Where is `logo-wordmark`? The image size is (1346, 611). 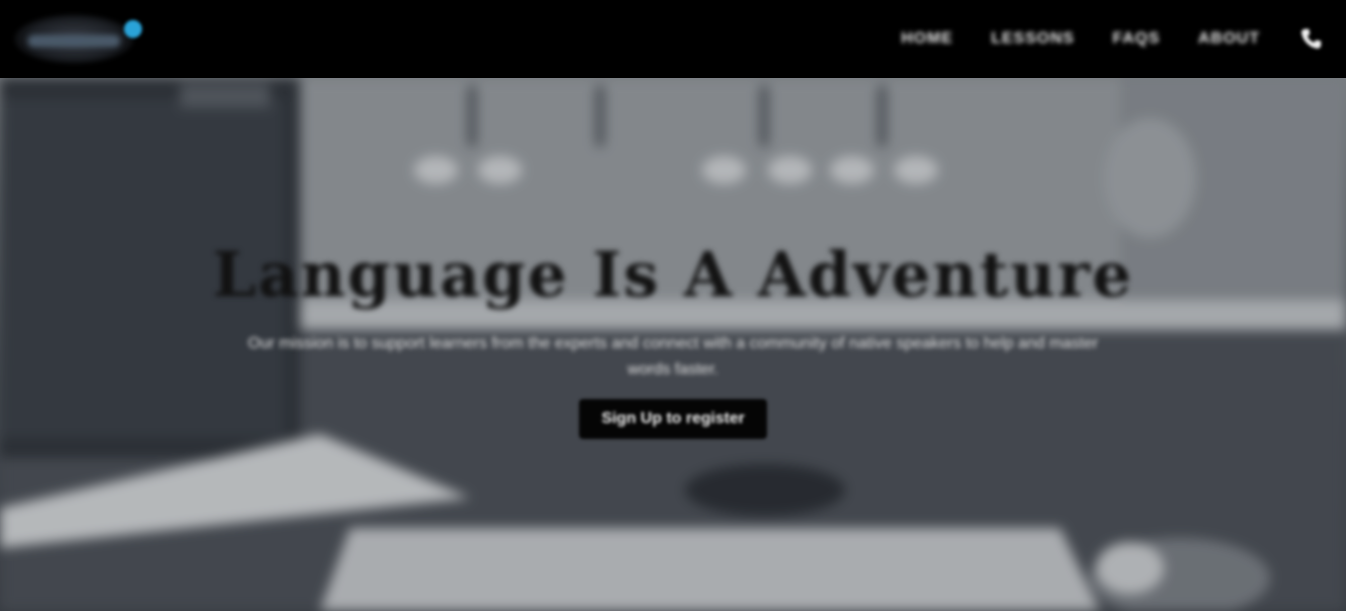 logo-wordmark is located at coordinates (74, 41).